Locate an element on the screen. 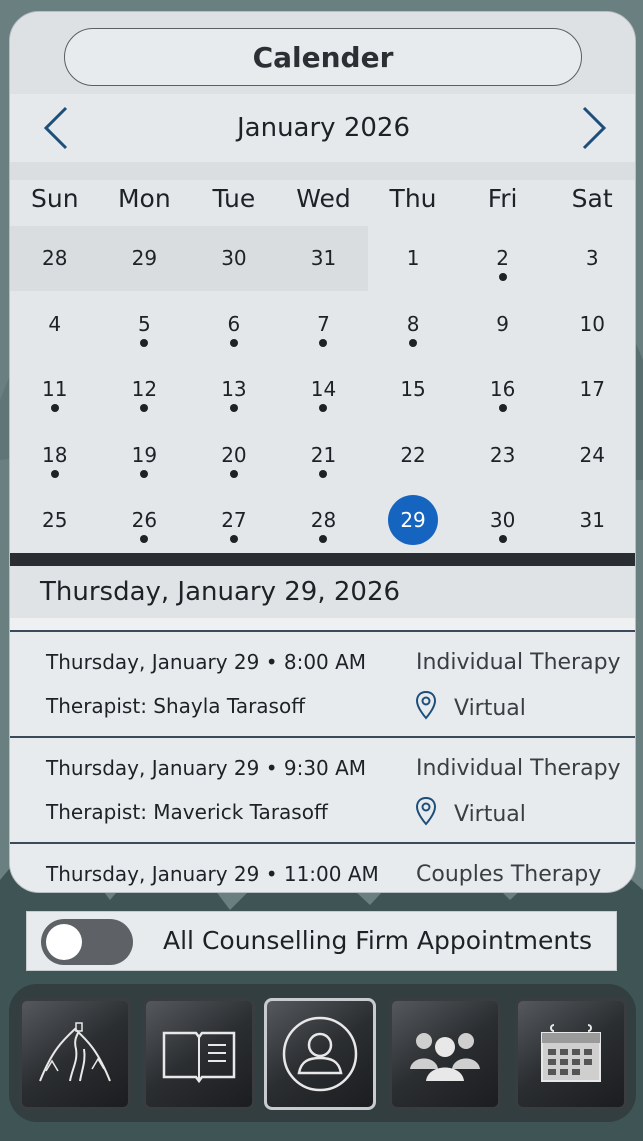 The height and width of the screenshot is (1141, 643). calendar-day: 17 is located at coordinates (591, 390).